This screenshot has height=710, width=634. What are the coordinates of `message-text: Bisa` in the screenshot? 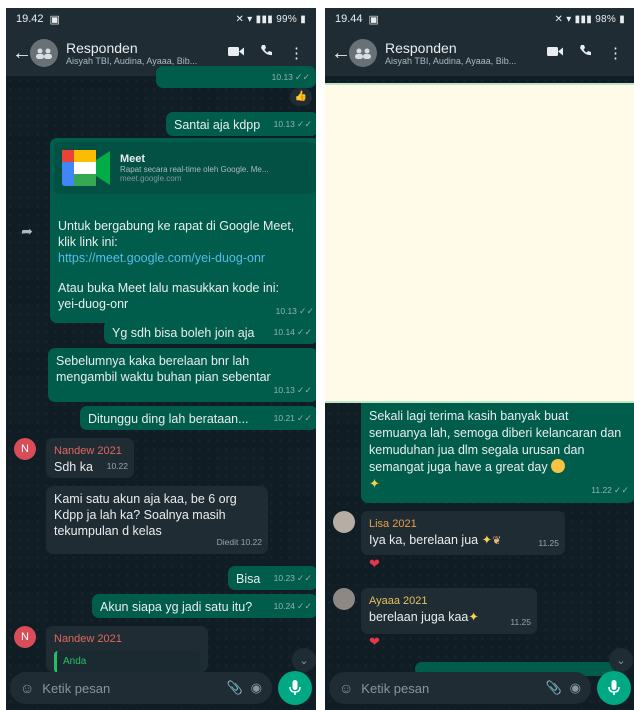 It's located at (248, 579).